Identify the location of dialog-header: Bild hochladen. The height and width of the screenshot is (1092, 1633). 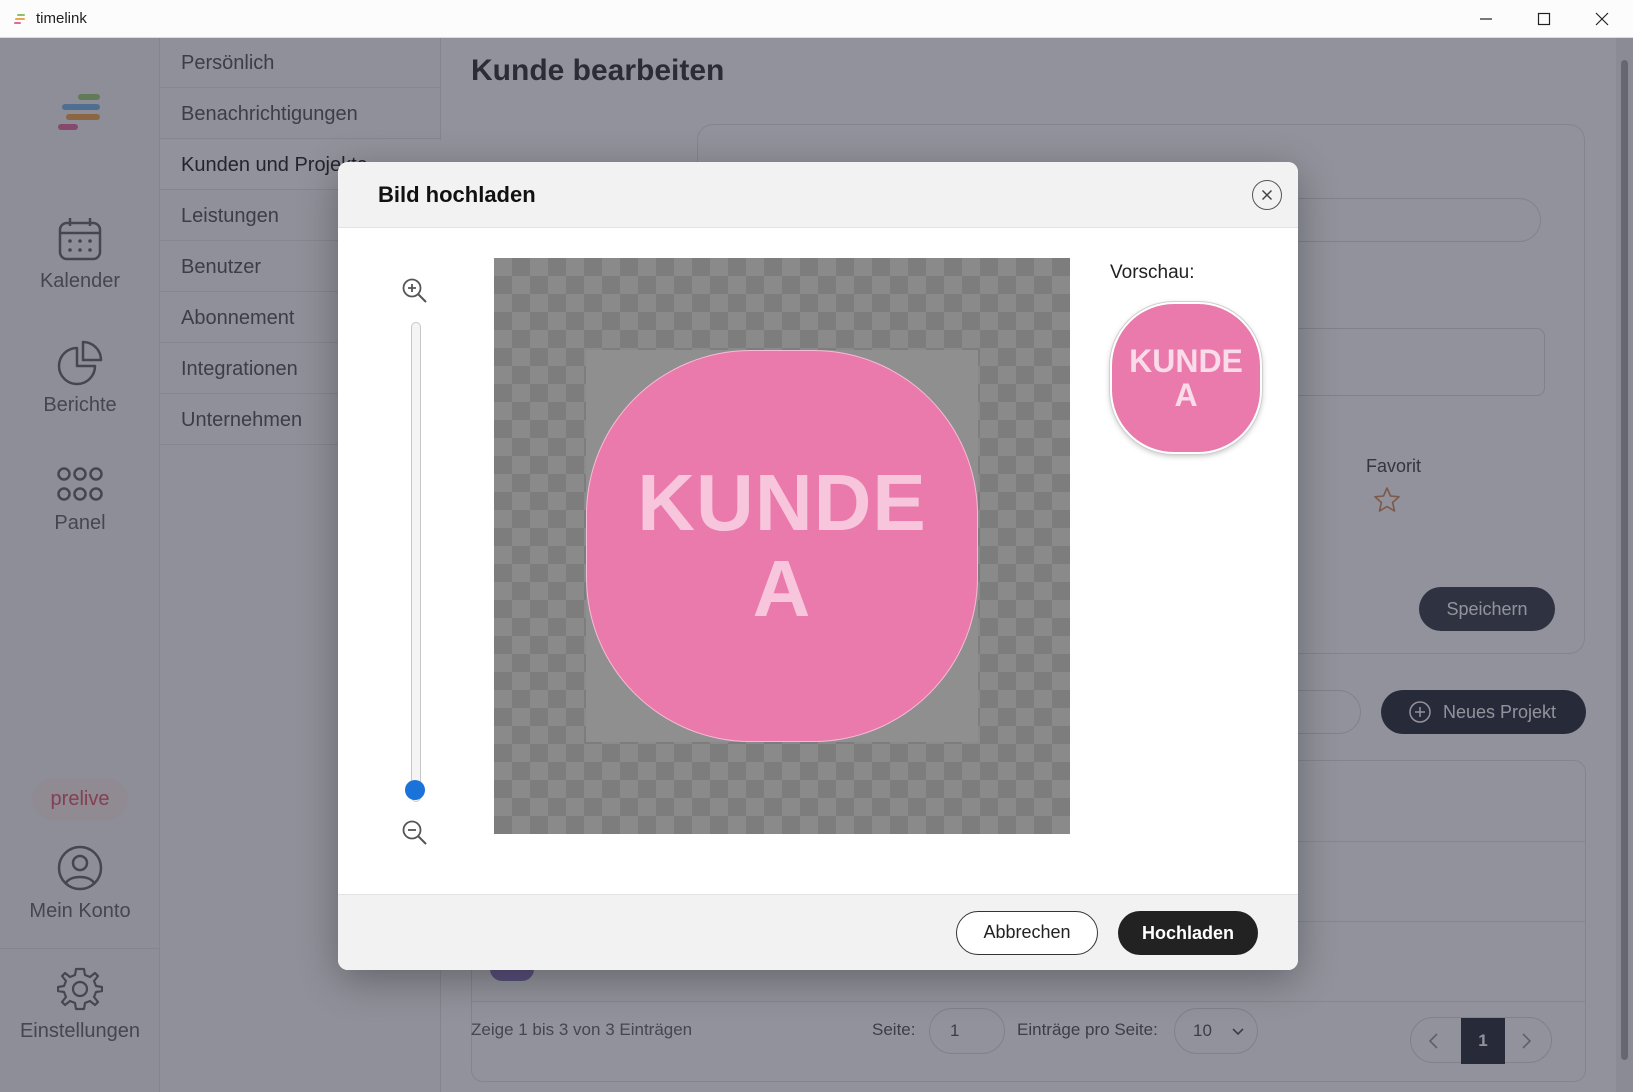
(818, 195).